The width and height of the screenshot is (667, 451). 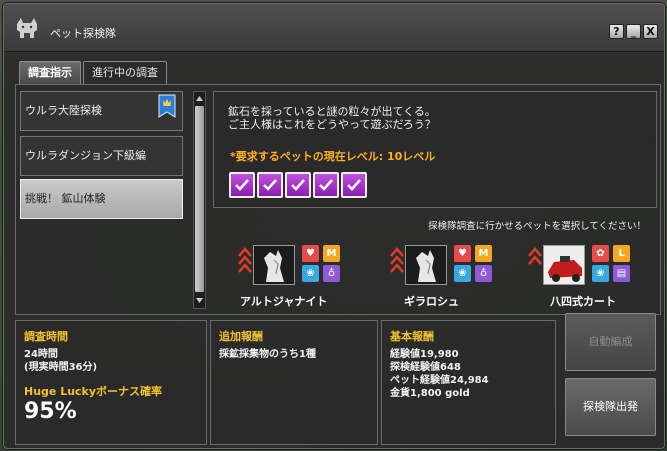 What do you see at coordinates (412, 336) in the screenshot?
I see `base-reward-header: 基本報酬` at bounding box center [412, 336].